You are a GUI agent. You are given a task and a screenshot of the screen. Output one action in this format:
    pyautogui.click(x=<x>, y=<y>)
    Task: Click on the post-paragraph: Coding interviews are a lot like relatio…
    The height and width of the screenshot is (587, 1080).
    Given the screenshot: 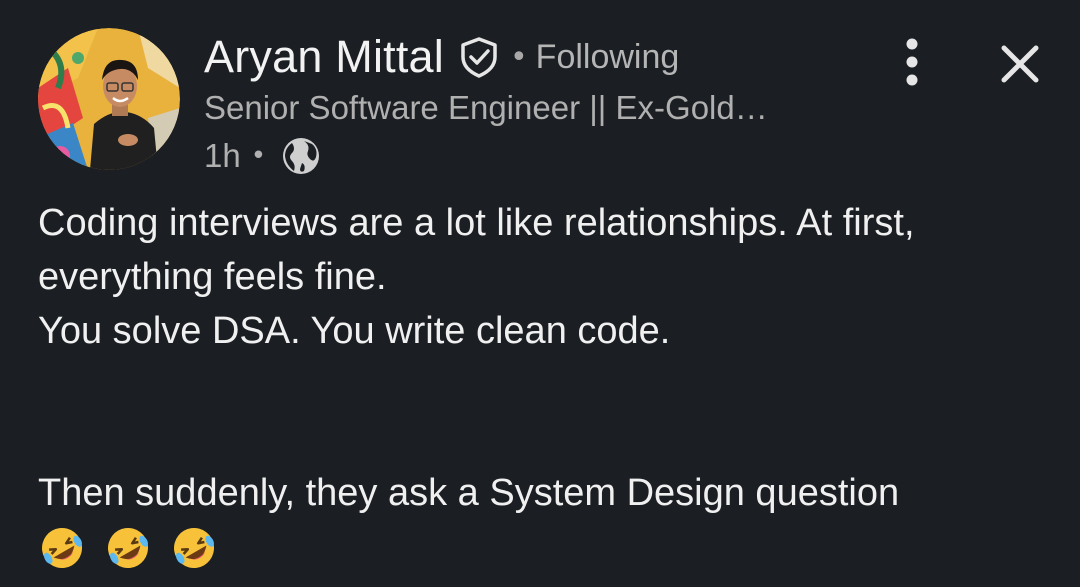 What is the action you would take?
    pyautogui.click(x=476, y=250)
    